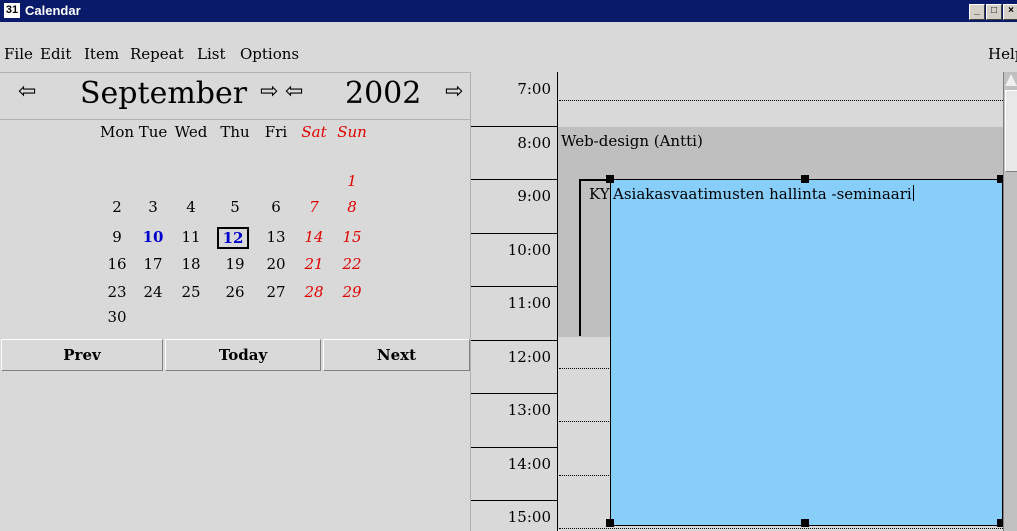 The width and height of the screenshot is (1017, 531). What do you see at coordinates (117, 264) in the screenshot?
I see `calendar-day: 16` at bounding box center [117, 264].